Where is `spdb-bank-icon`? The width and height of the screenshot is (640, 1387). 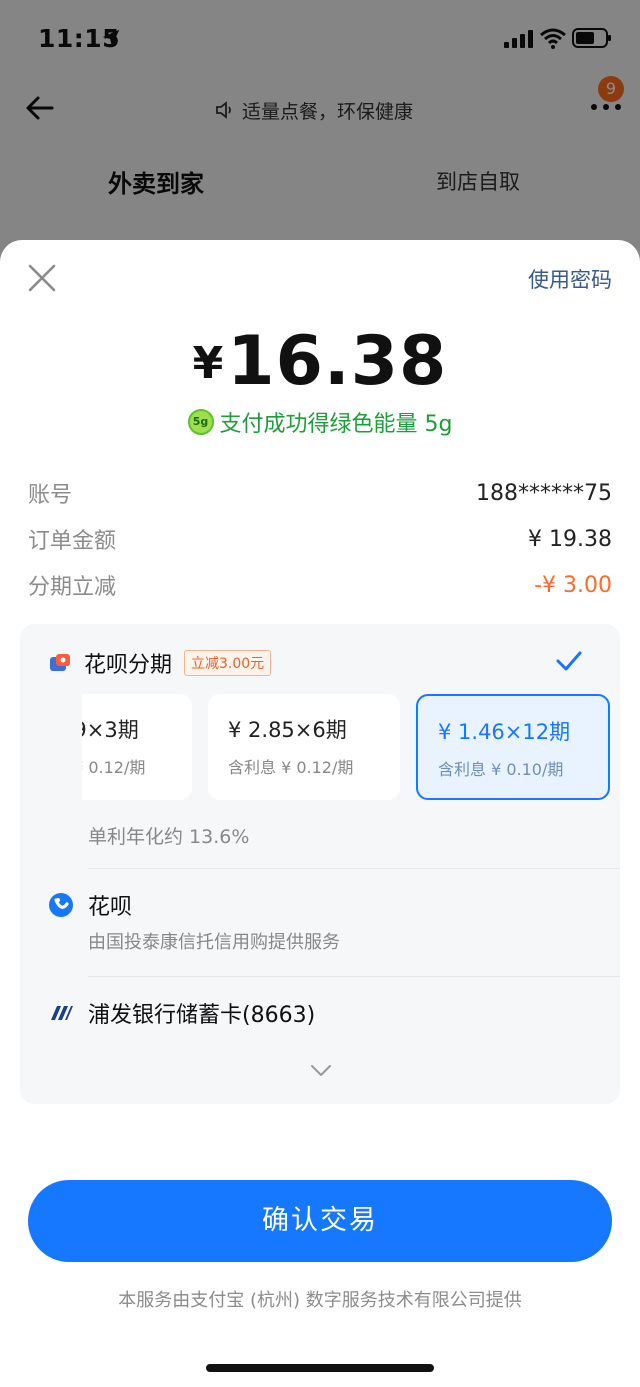 spdb-bank-icon is located at coordinates (62, 1013).